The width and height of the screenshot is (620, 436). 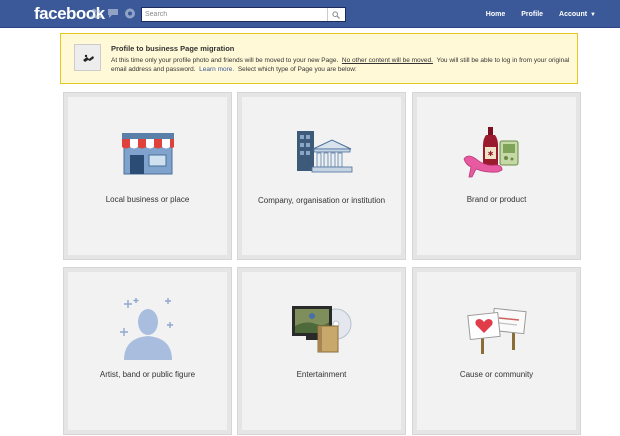 What do you see at coordinates (496, 374) in the screenshot?
I see `tile-label: Cause or community` at bounding box center [496, 374].